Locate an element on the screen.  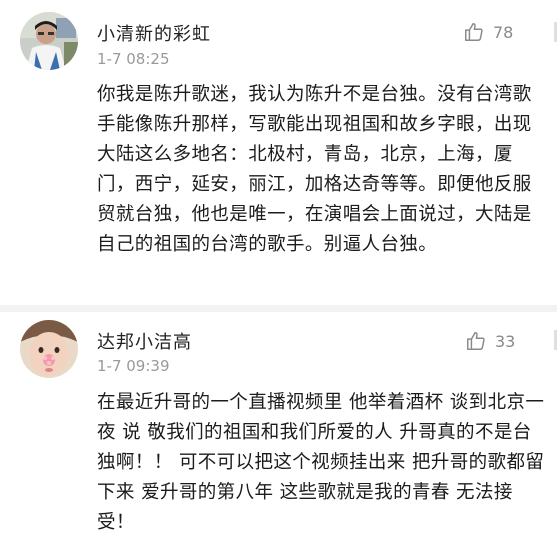
timestamp: 1-7 09:39 is located at coordinates (133, 366).